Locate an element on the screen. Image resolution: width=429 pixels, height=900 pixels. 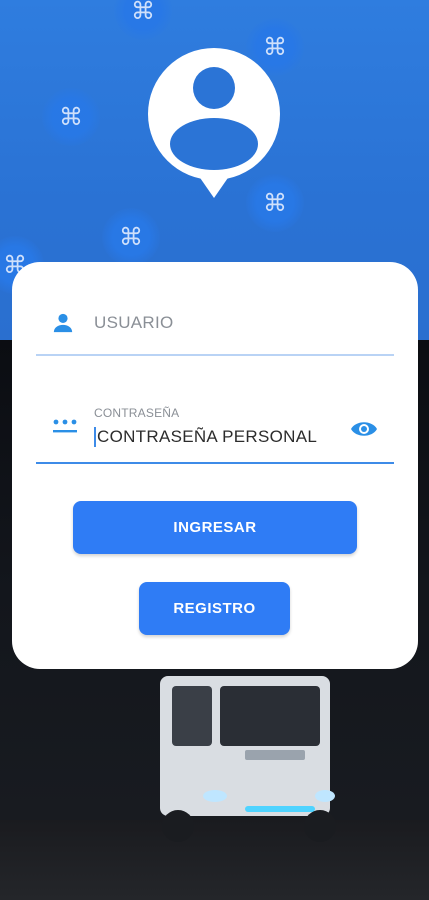
password-label: CONTRASEÑA is located at coordinates (137, 413).